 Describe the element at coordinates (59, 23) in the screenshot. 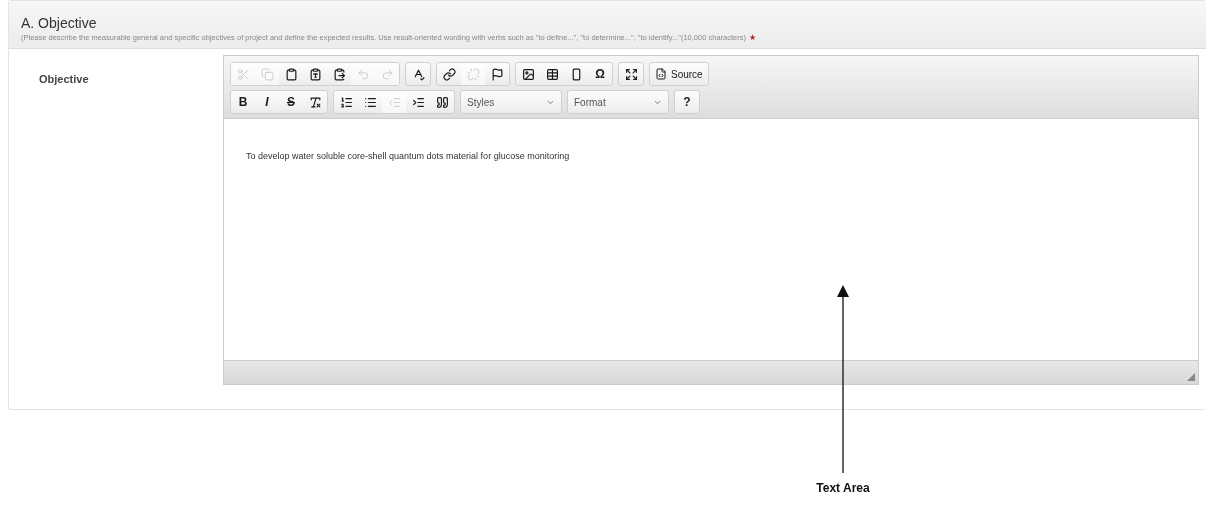

I see `section-title: A. Objective` at that location.